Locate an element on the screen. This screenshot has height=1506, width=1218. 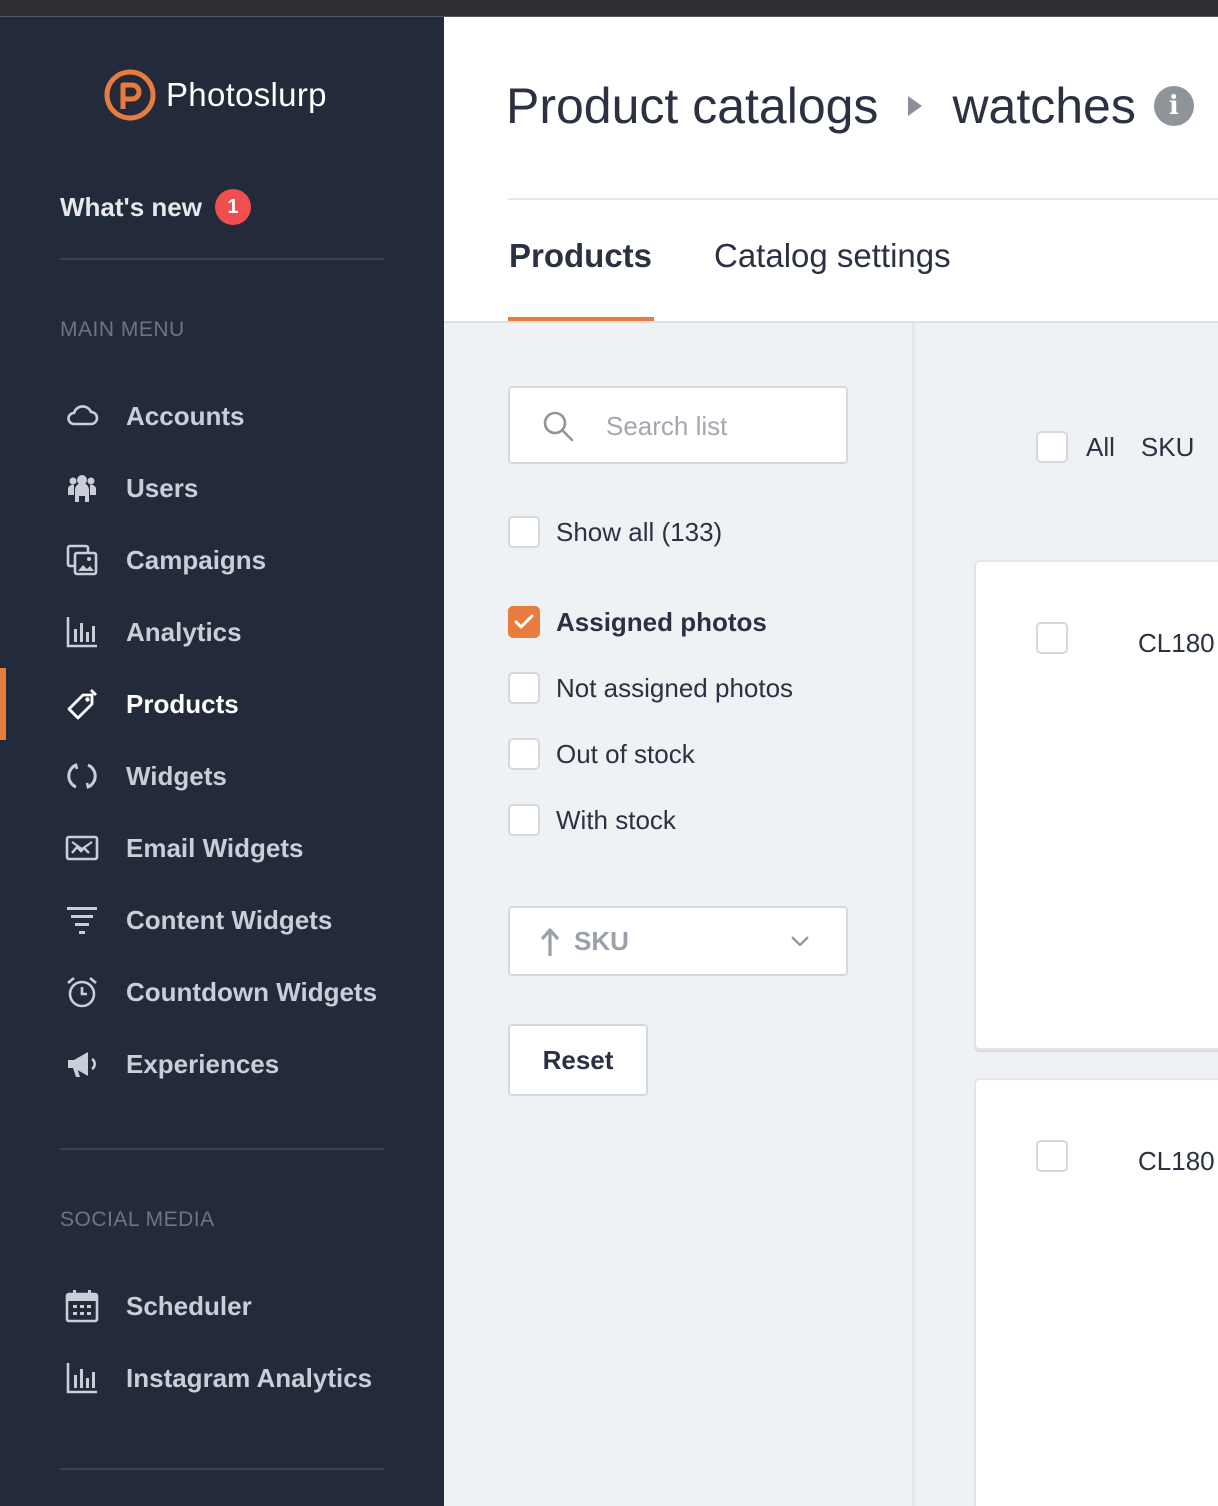
window-top-bar is located at coordinates (609, 8).